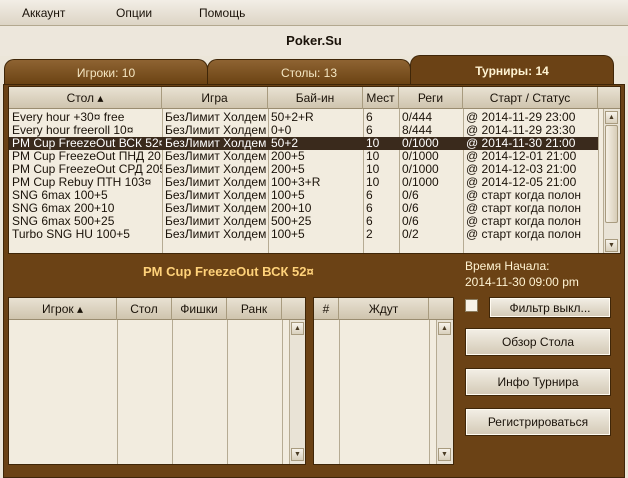  I want to click on table-view-button: Обзор Стола, so click(538, 342).